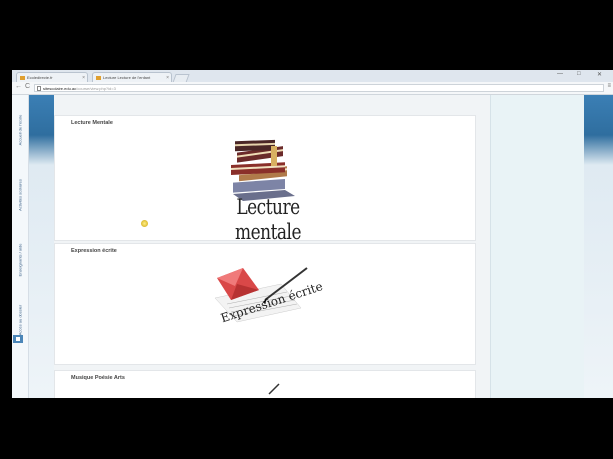 The height and width of the screenshot is (459, 613). Describe the element at coordinates (560, 74) in the screenshot. I see `minimize-button: —` at that location.